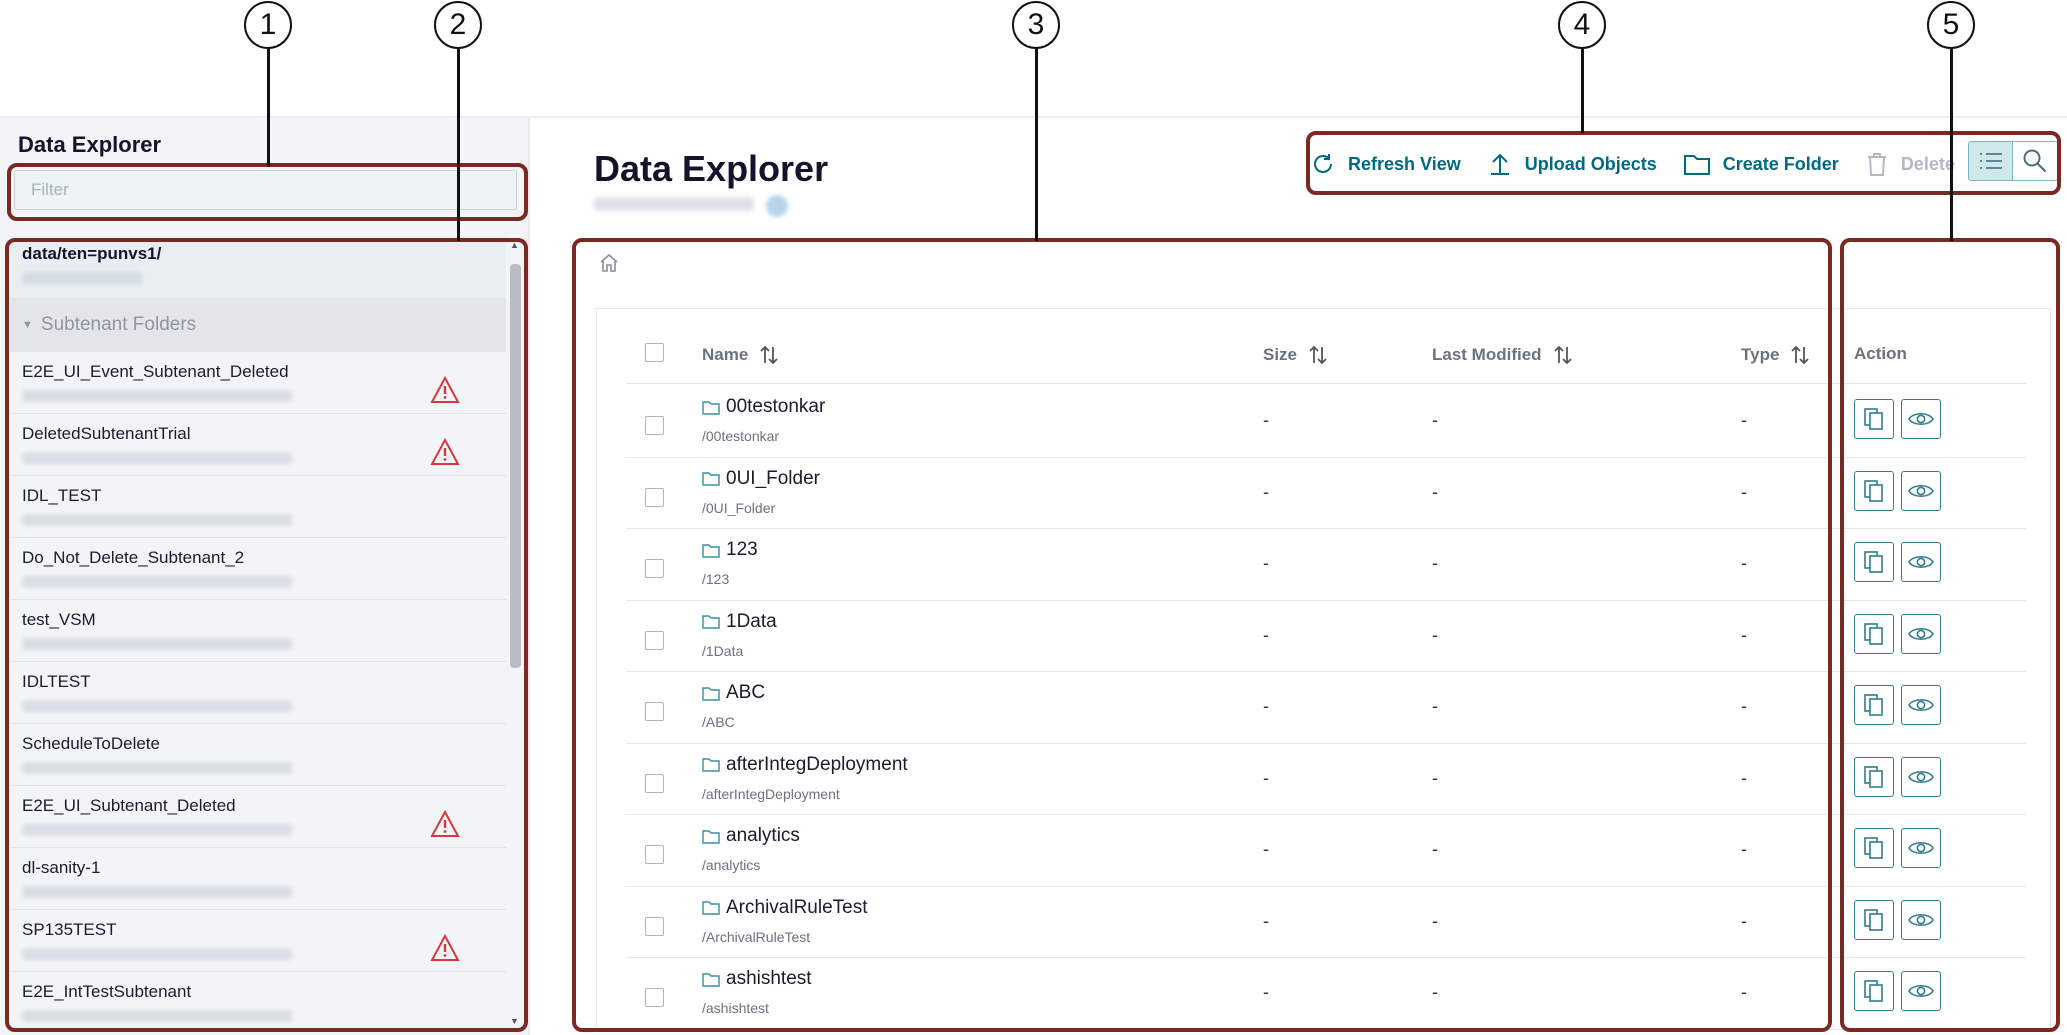  Describe the element at coordinates (654, 352) in the screenshot. I see `select-all-checkbox` at that location.